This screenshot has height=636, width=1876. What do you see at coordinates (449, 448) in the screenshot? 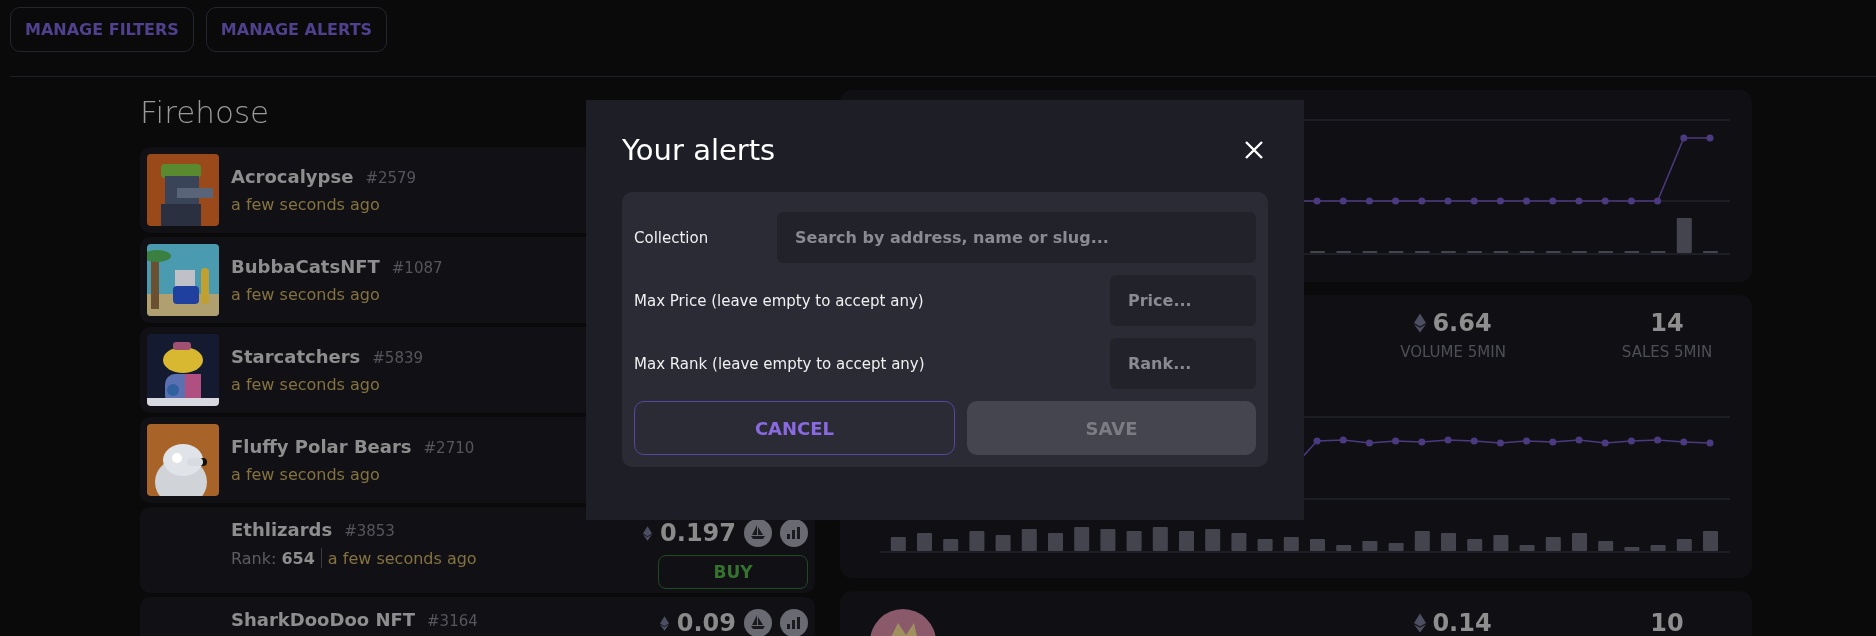
I see `token-id: #2710` at bounding box center [449, 448].